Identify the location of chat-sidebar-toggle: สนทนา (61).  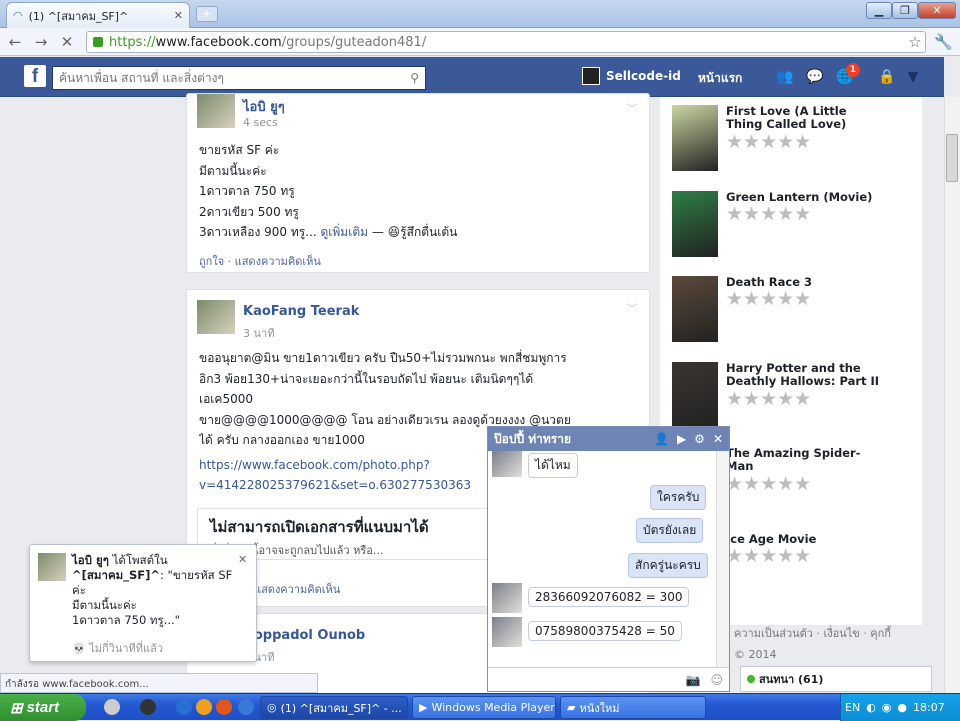
(836, 679).